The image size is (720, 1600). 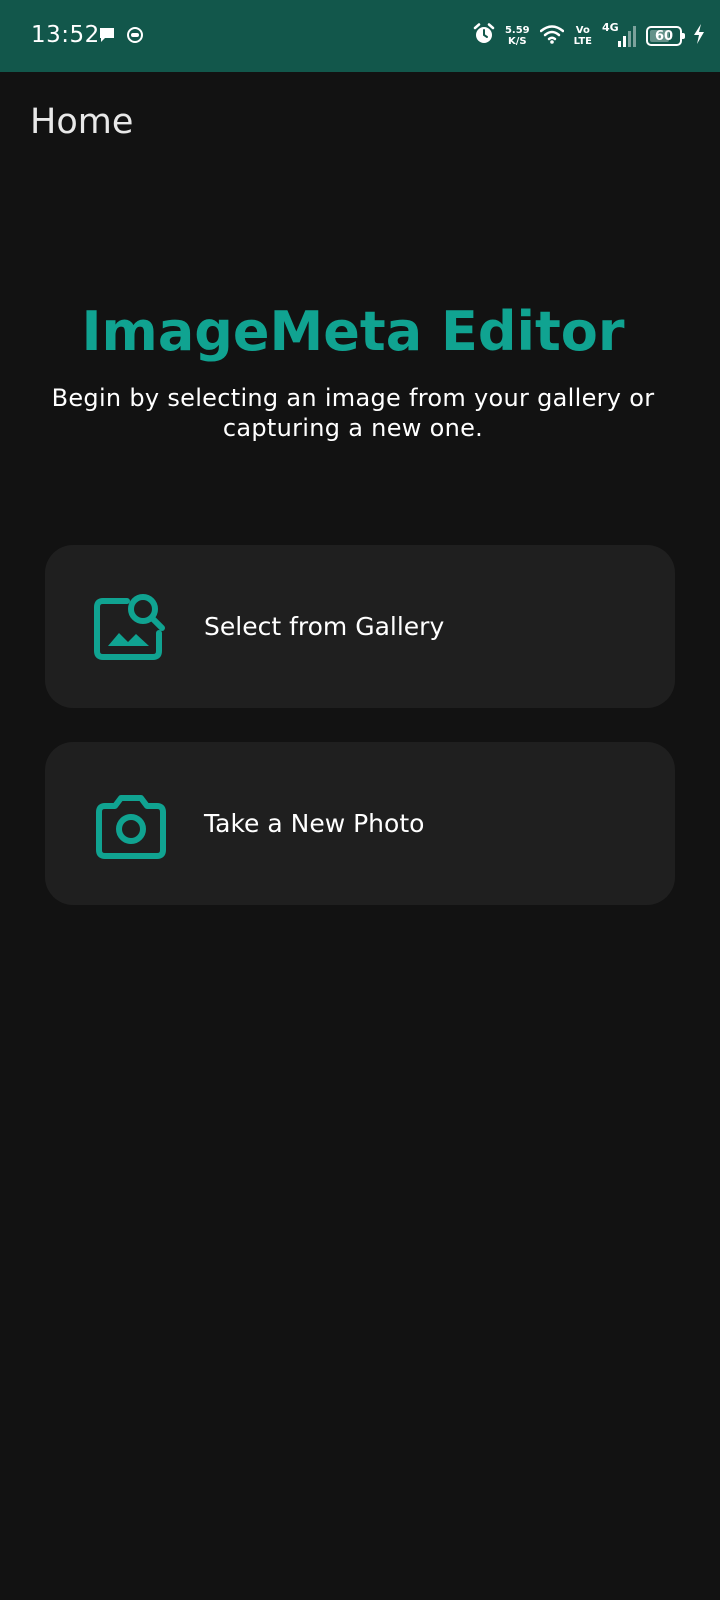 I want to click on charging-icon, so click(x=699, y=36).